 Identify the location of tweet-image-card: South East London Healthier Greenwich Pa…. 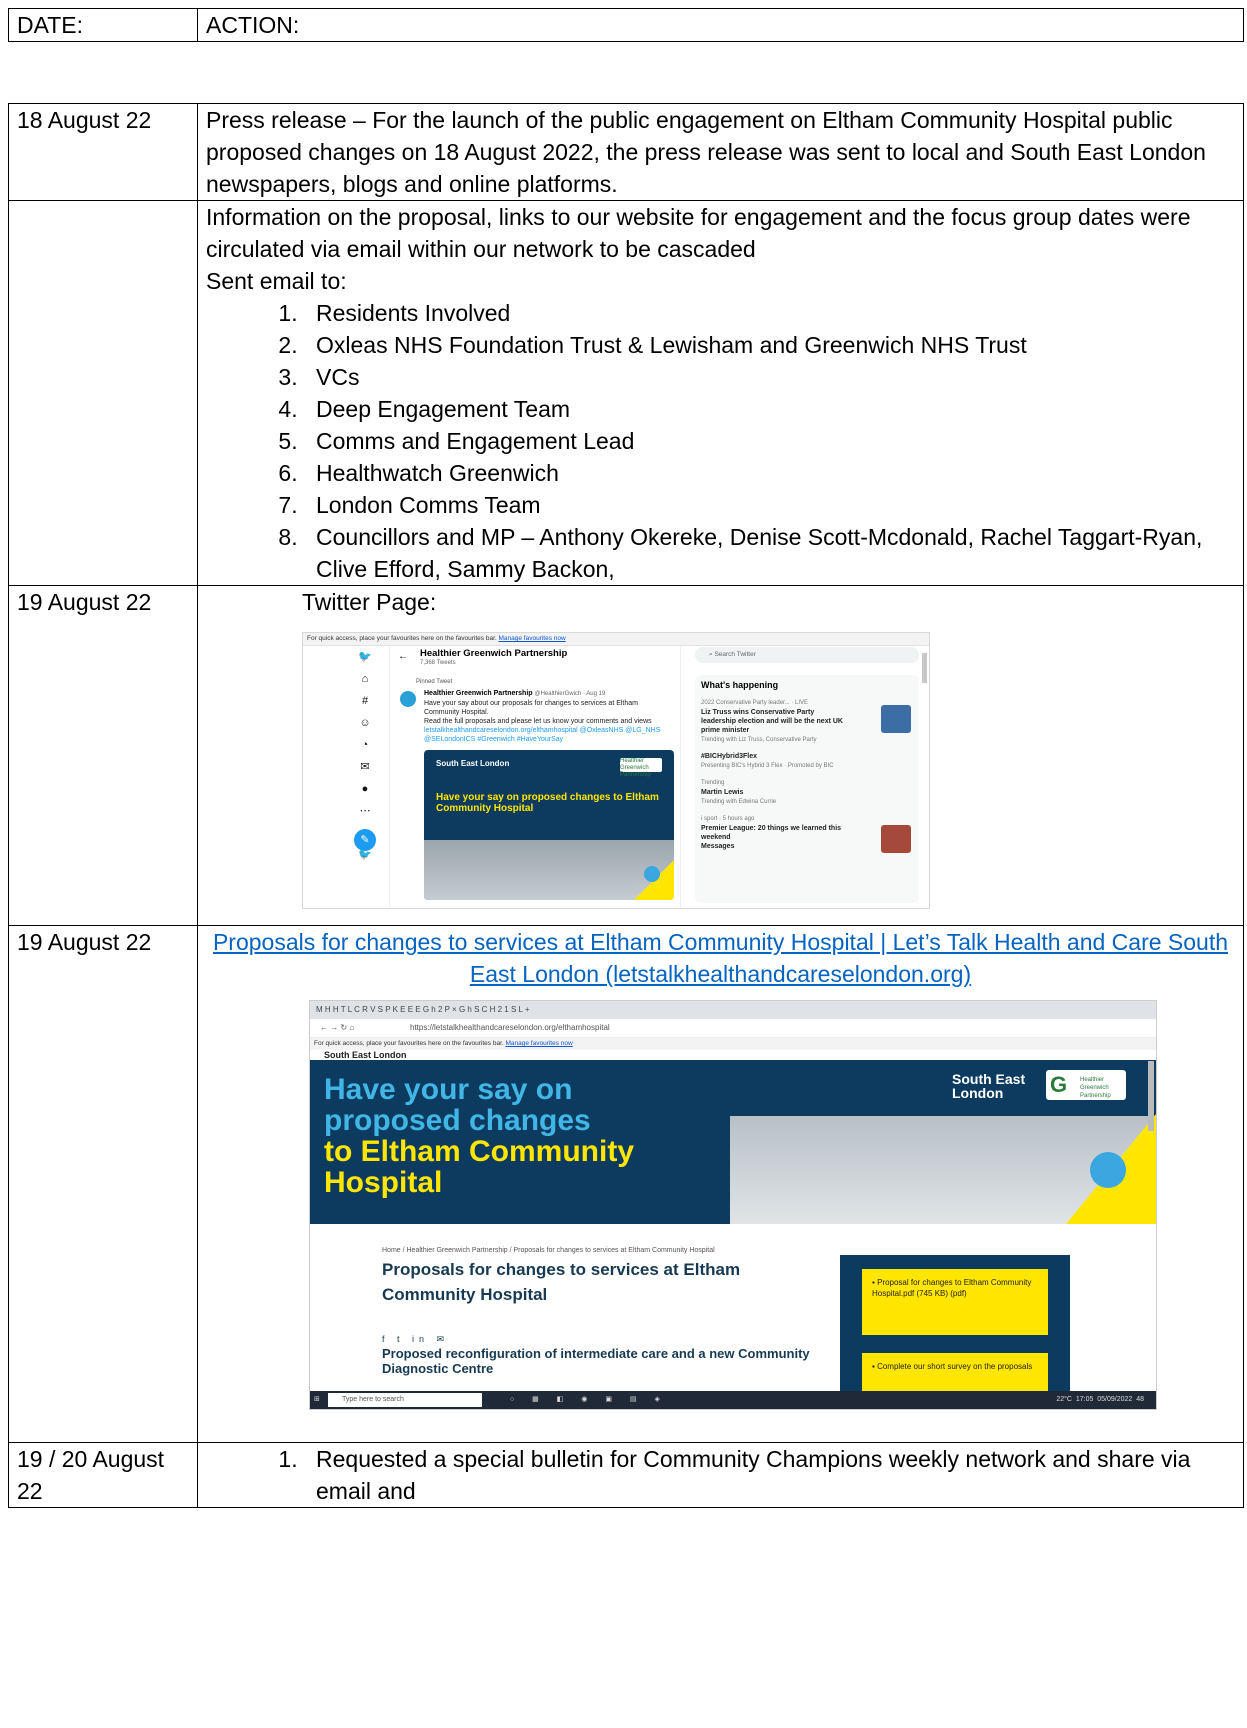
(549, 825).